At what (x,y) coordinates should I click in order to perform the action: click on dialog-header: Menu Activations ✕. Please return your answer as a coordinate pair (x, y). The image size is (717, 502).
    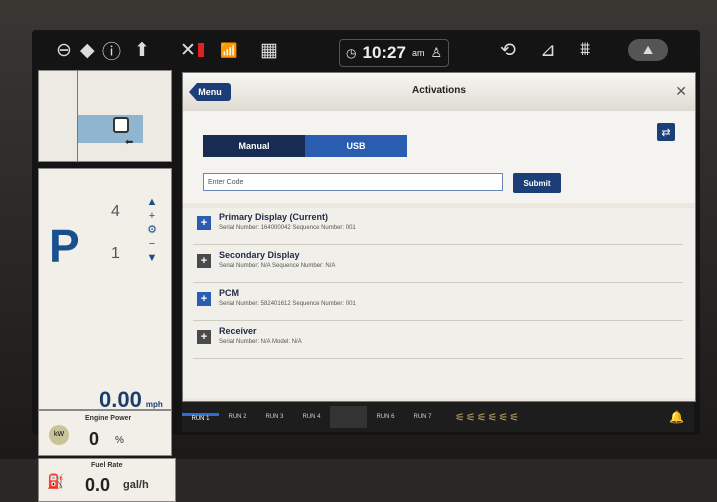
    Looking at the image, I should click on (439, 92).